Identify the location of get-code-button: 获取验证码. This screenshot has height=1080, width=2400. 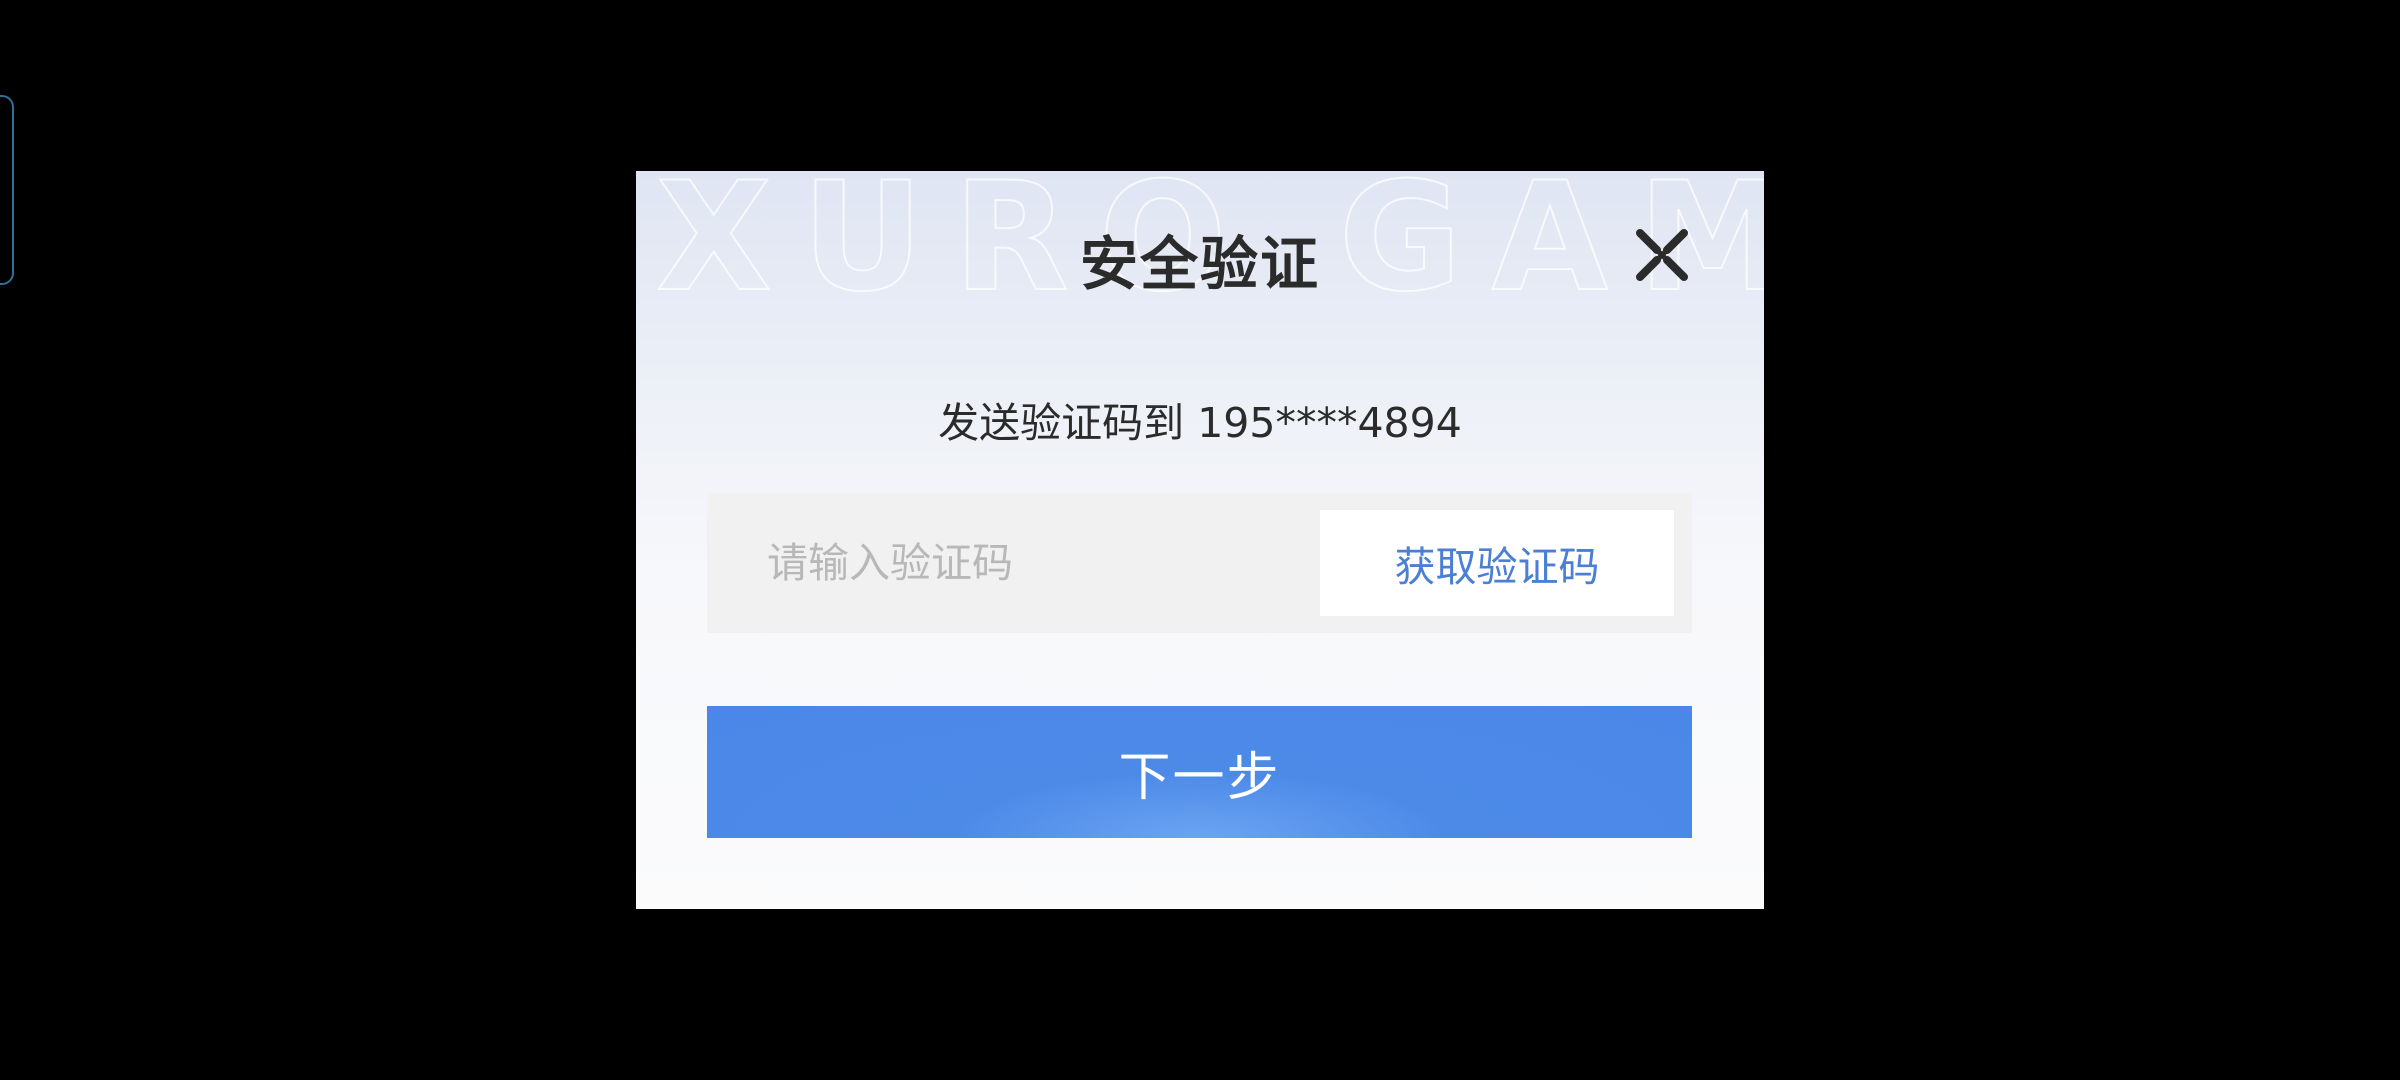
(1497, 563).